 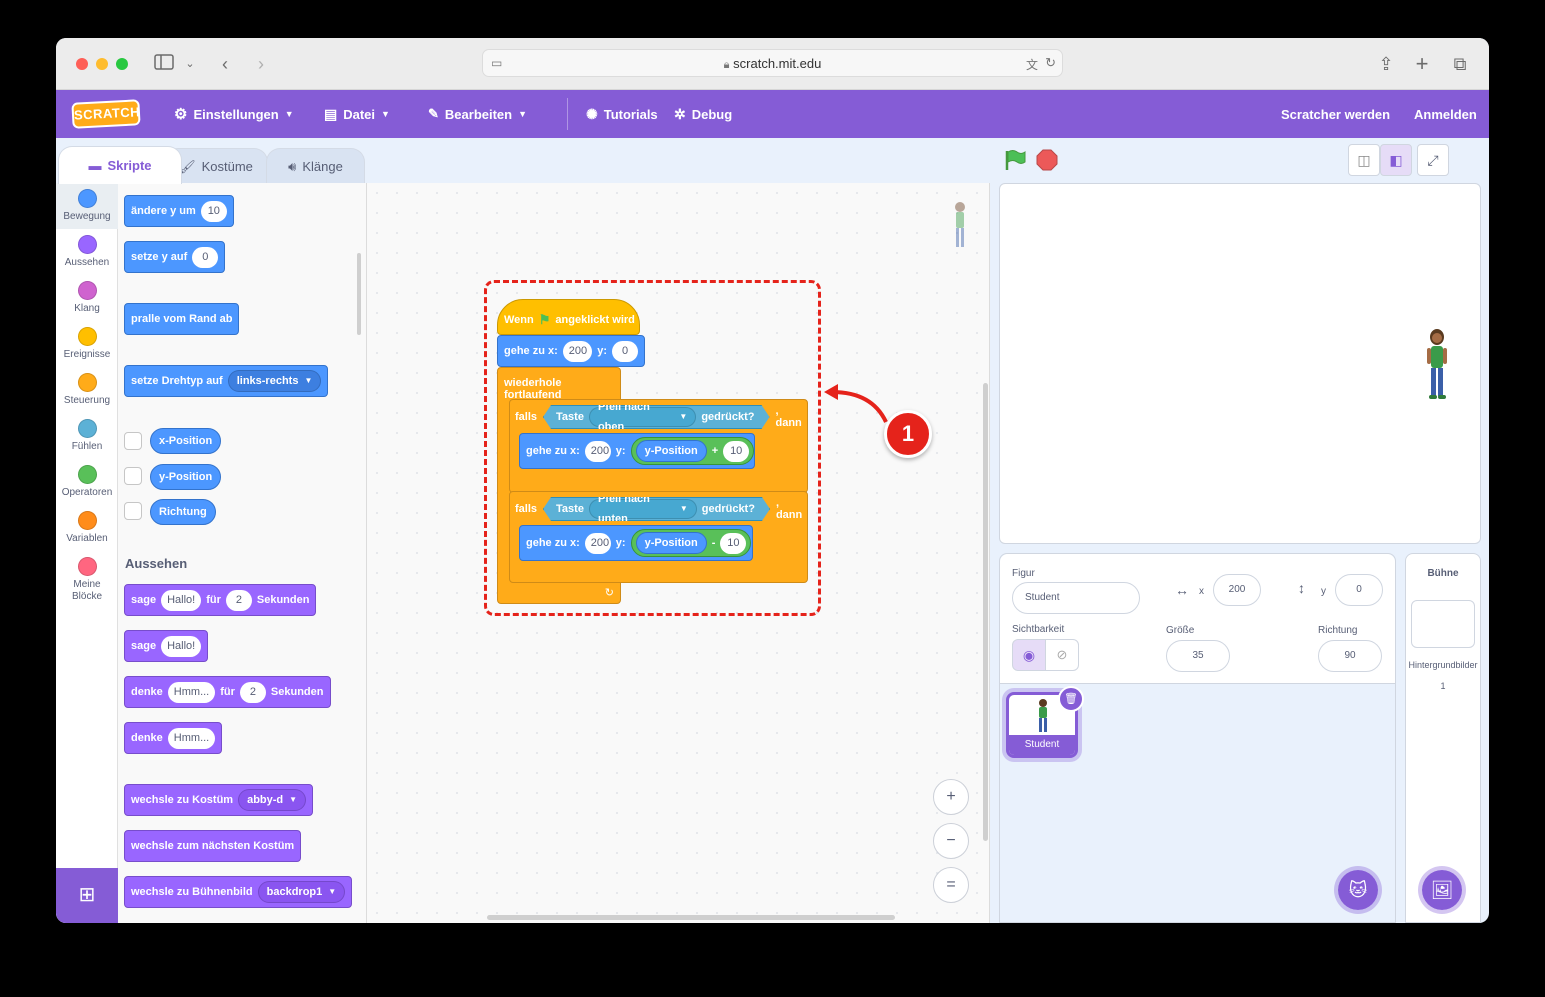 What do you see at coordinates (261, 64) in the screenshot?
I see `forward-icon: ›` at bounding box center [261, 64].